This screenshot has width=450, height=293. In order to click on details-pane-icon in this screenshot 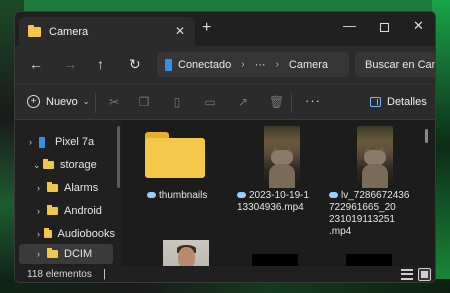, I will do `click(375, 102)`.